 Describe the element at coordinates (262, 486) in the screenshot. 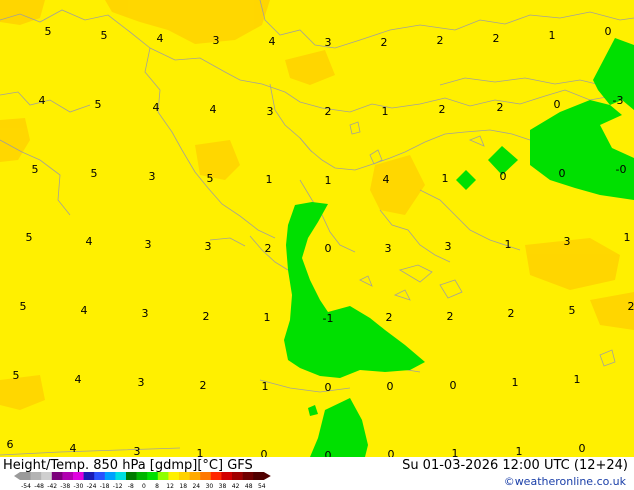

I see `scale-label: 54` at that location.